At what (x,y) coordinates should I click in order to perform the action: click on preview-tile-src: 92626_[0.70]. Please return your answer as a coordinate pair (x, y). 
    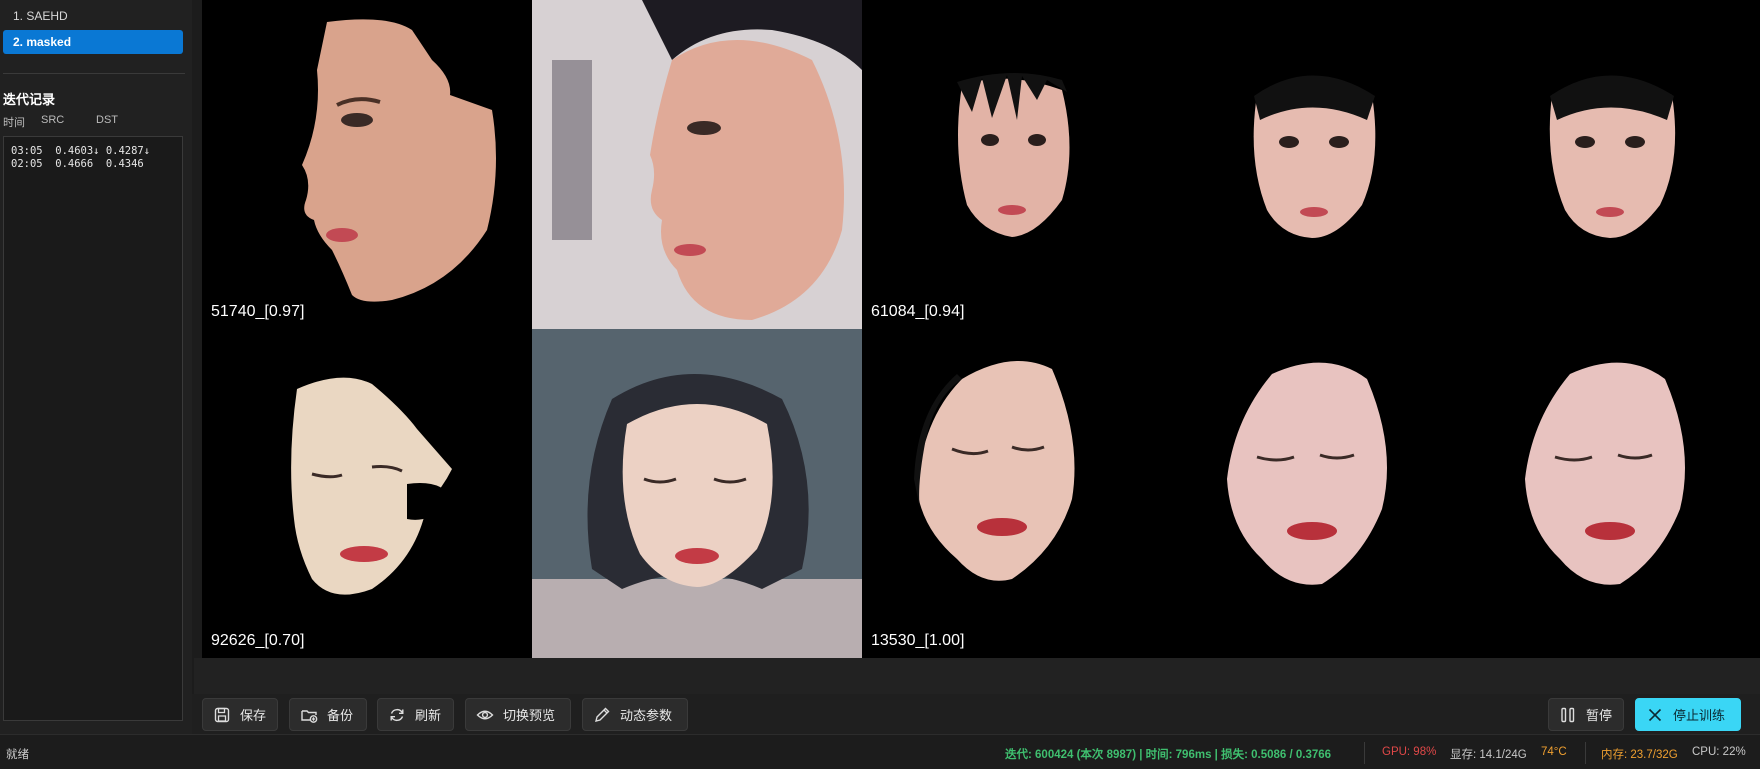
    Looking at the image, I should click on (367, 493).